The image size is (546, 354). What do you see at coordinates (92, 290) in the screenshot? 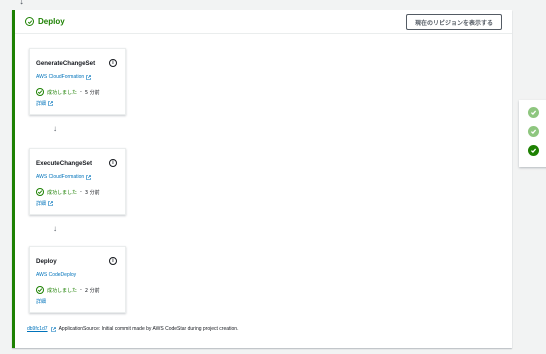
I see `status-time: 2 分前` at bounding box center [92, 290].